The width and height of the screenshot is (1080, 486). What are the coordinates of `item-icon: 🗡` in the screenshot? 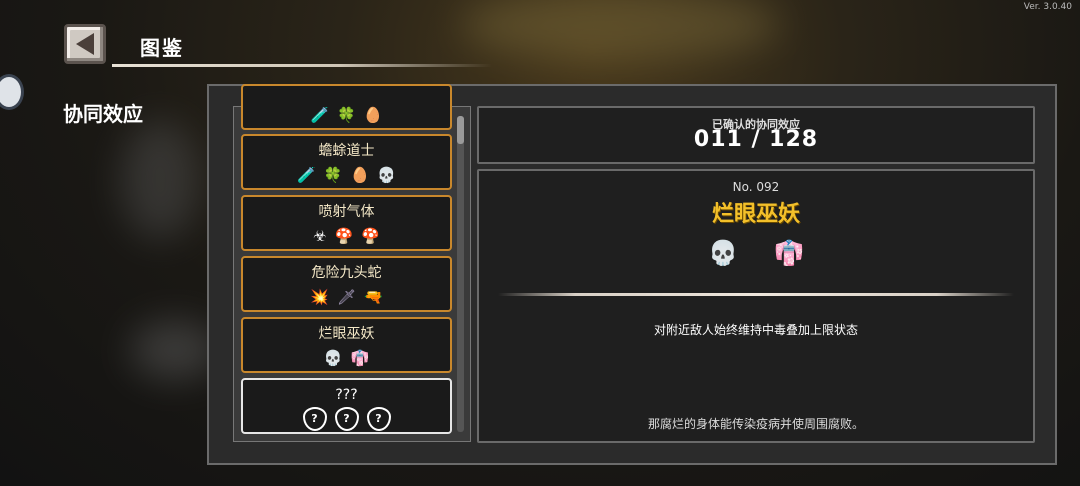 It's located at (346, 297).